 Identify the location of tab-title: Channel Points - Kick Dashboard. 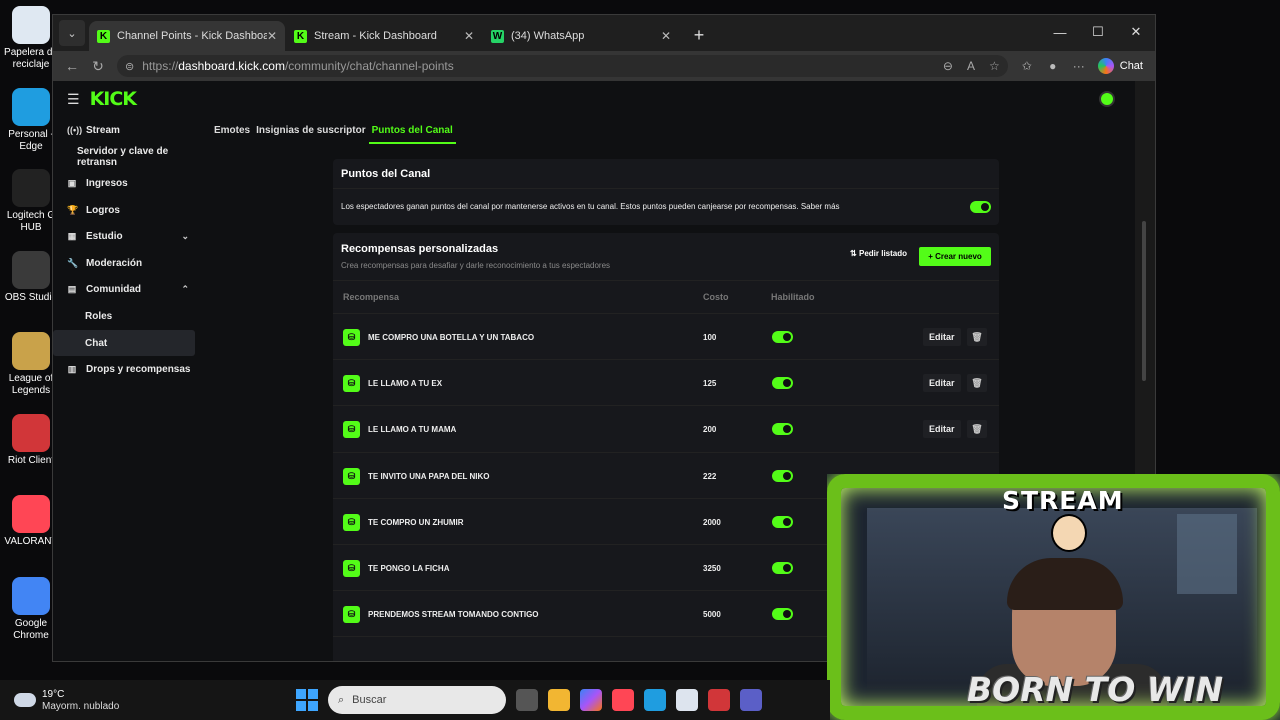
(192, 36).